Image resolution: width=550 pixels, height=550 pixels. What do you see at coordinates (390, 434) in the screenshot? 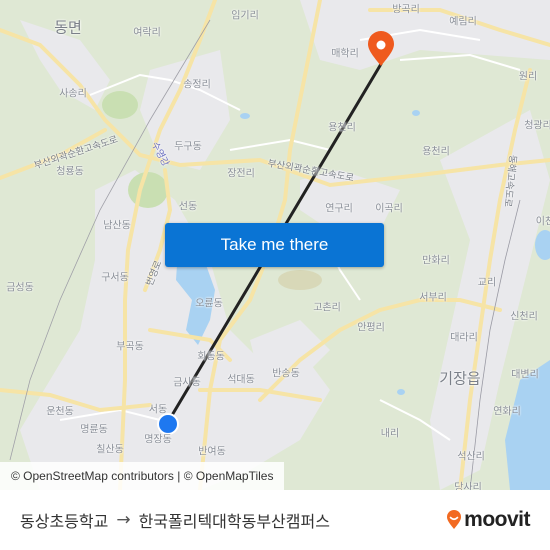
I see `place-label: 내리` at bounding box center [390, 434].